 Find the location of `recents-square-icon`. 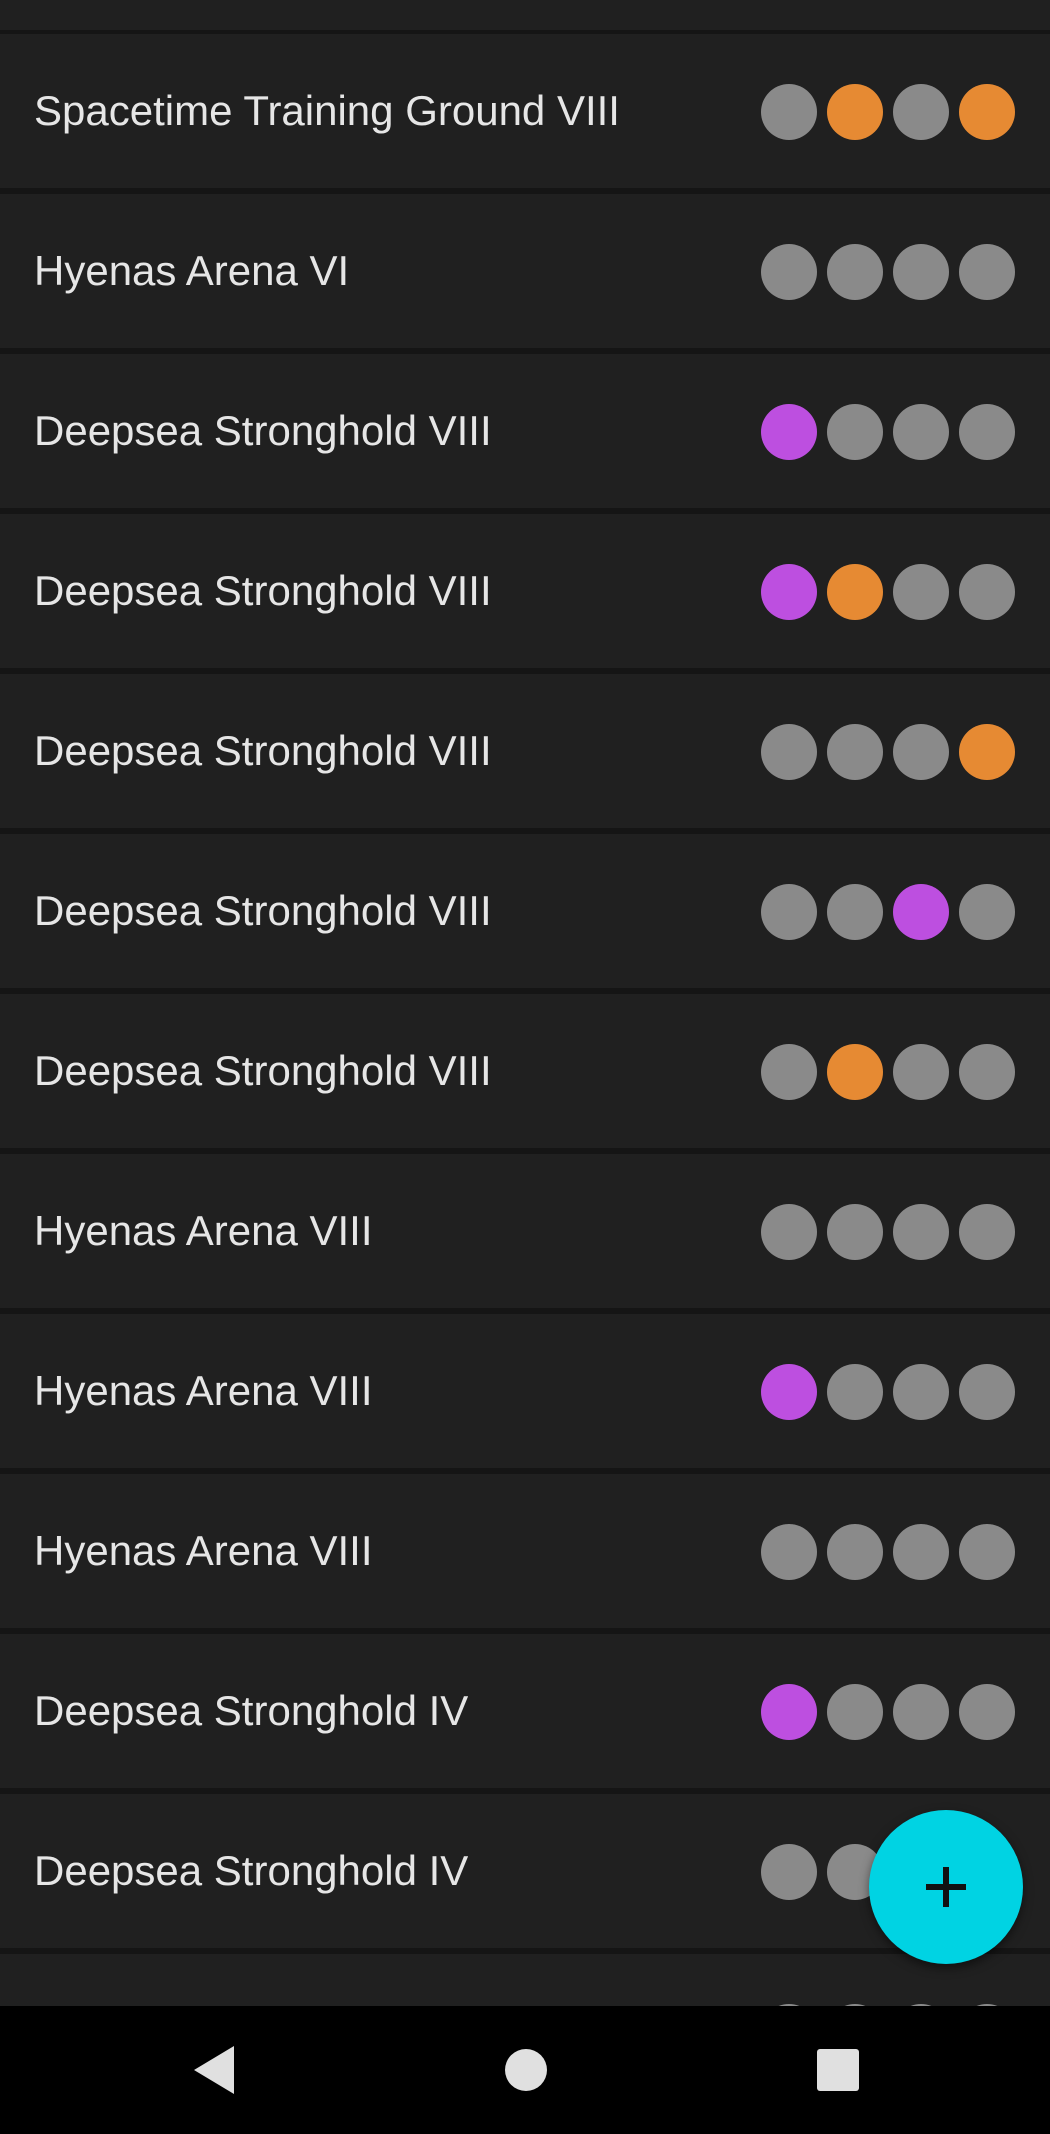

recents-square-icon is located at coordinates (838, 2070).